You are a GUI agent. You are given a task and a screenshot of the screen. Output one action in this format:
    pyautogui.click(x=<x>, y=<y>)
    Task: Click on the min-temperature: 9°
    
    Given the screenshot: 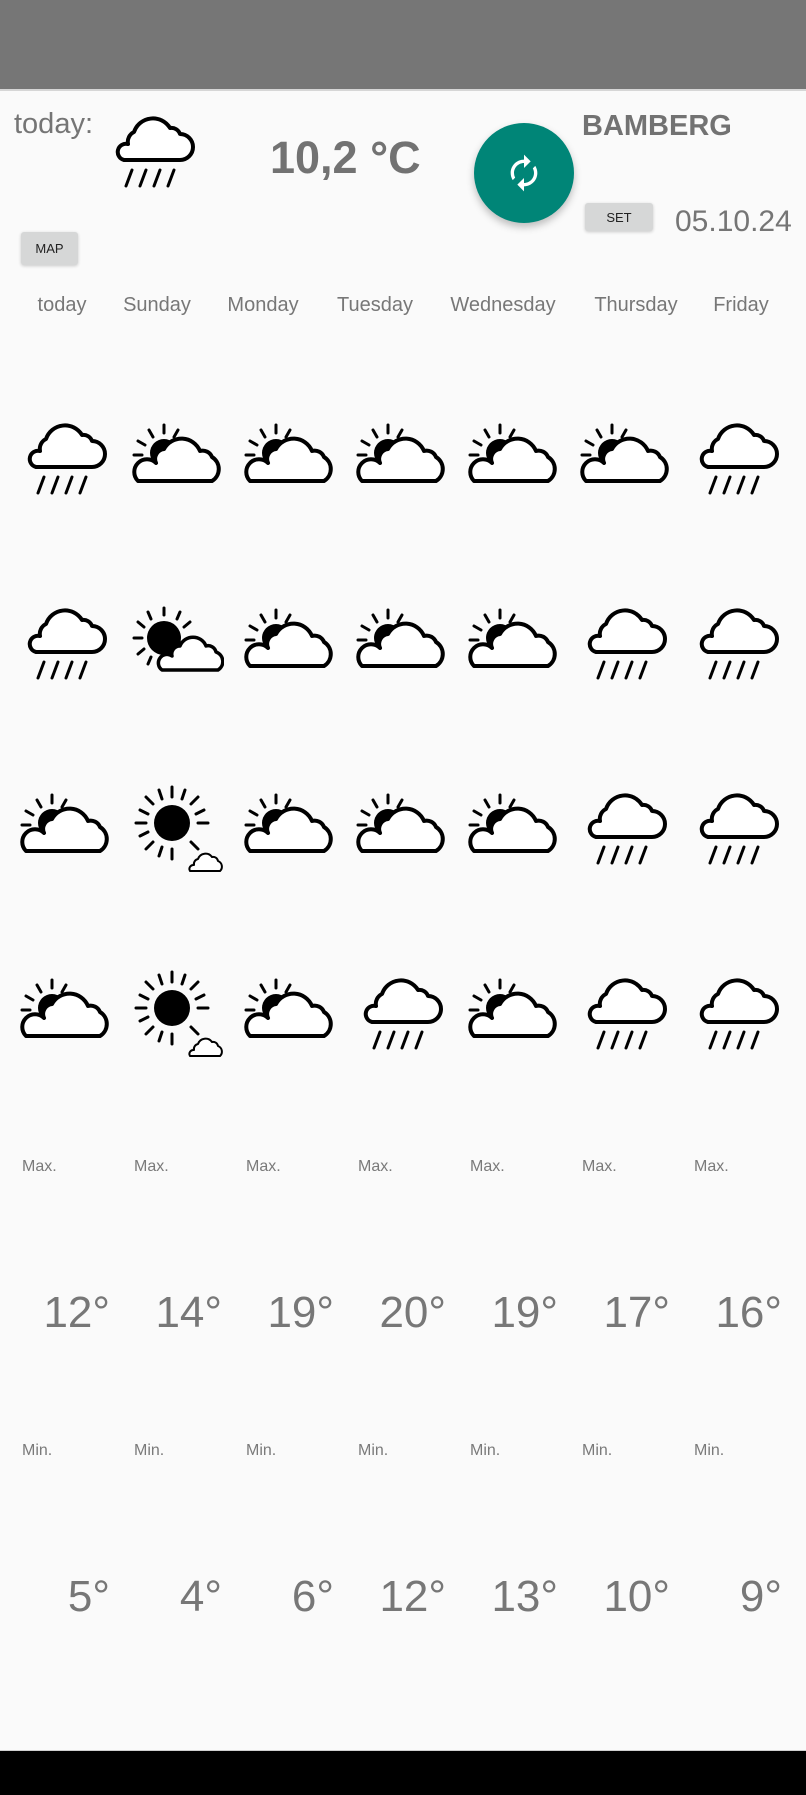 What is the action you would take?
    pyautogui.click(x=760, y=1596)
    